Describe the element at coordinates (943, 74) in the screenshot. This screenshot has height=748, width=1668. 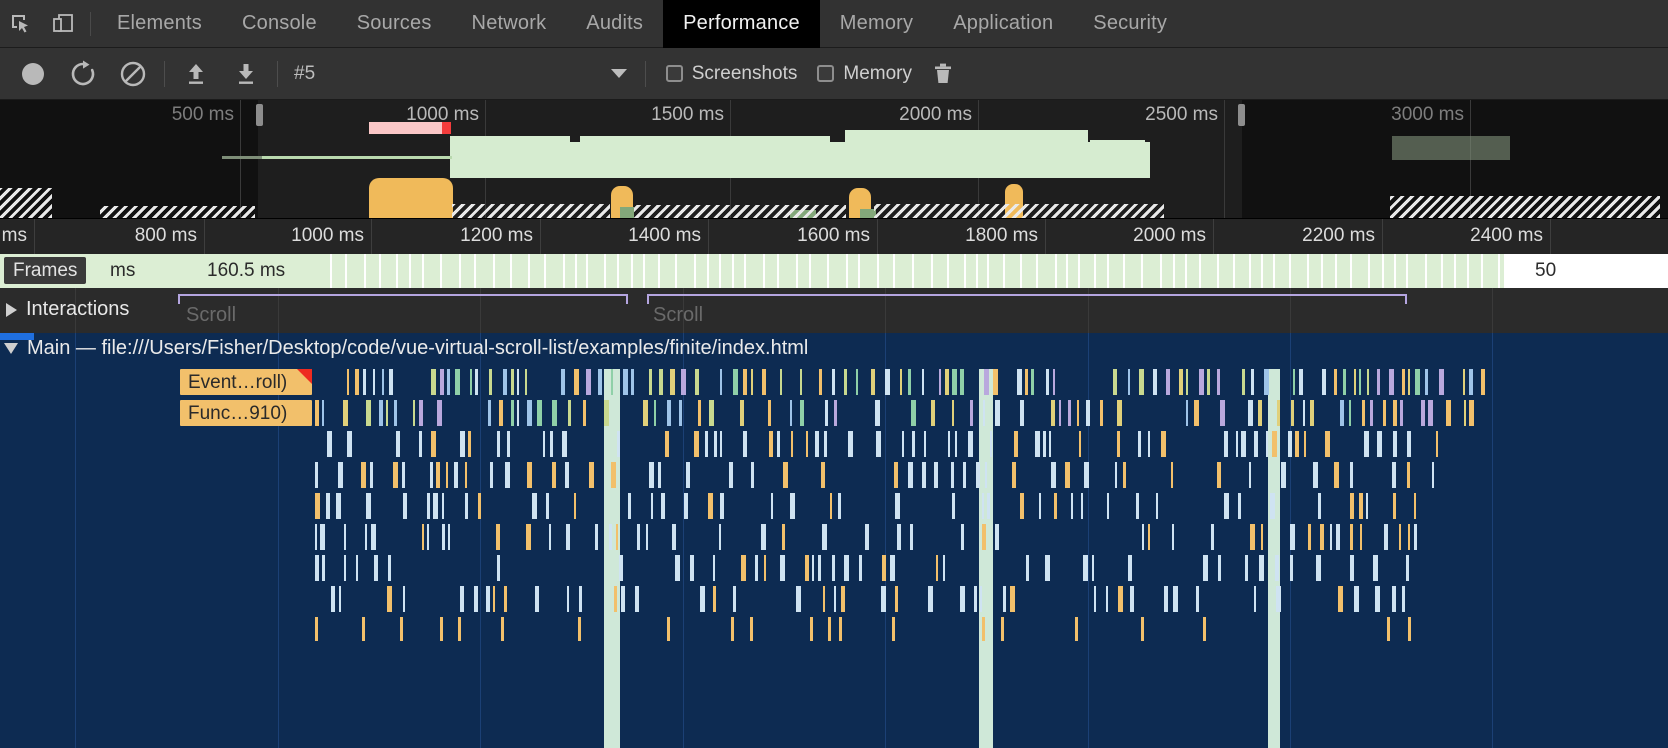
I see `collect-garbage-button` at that location.